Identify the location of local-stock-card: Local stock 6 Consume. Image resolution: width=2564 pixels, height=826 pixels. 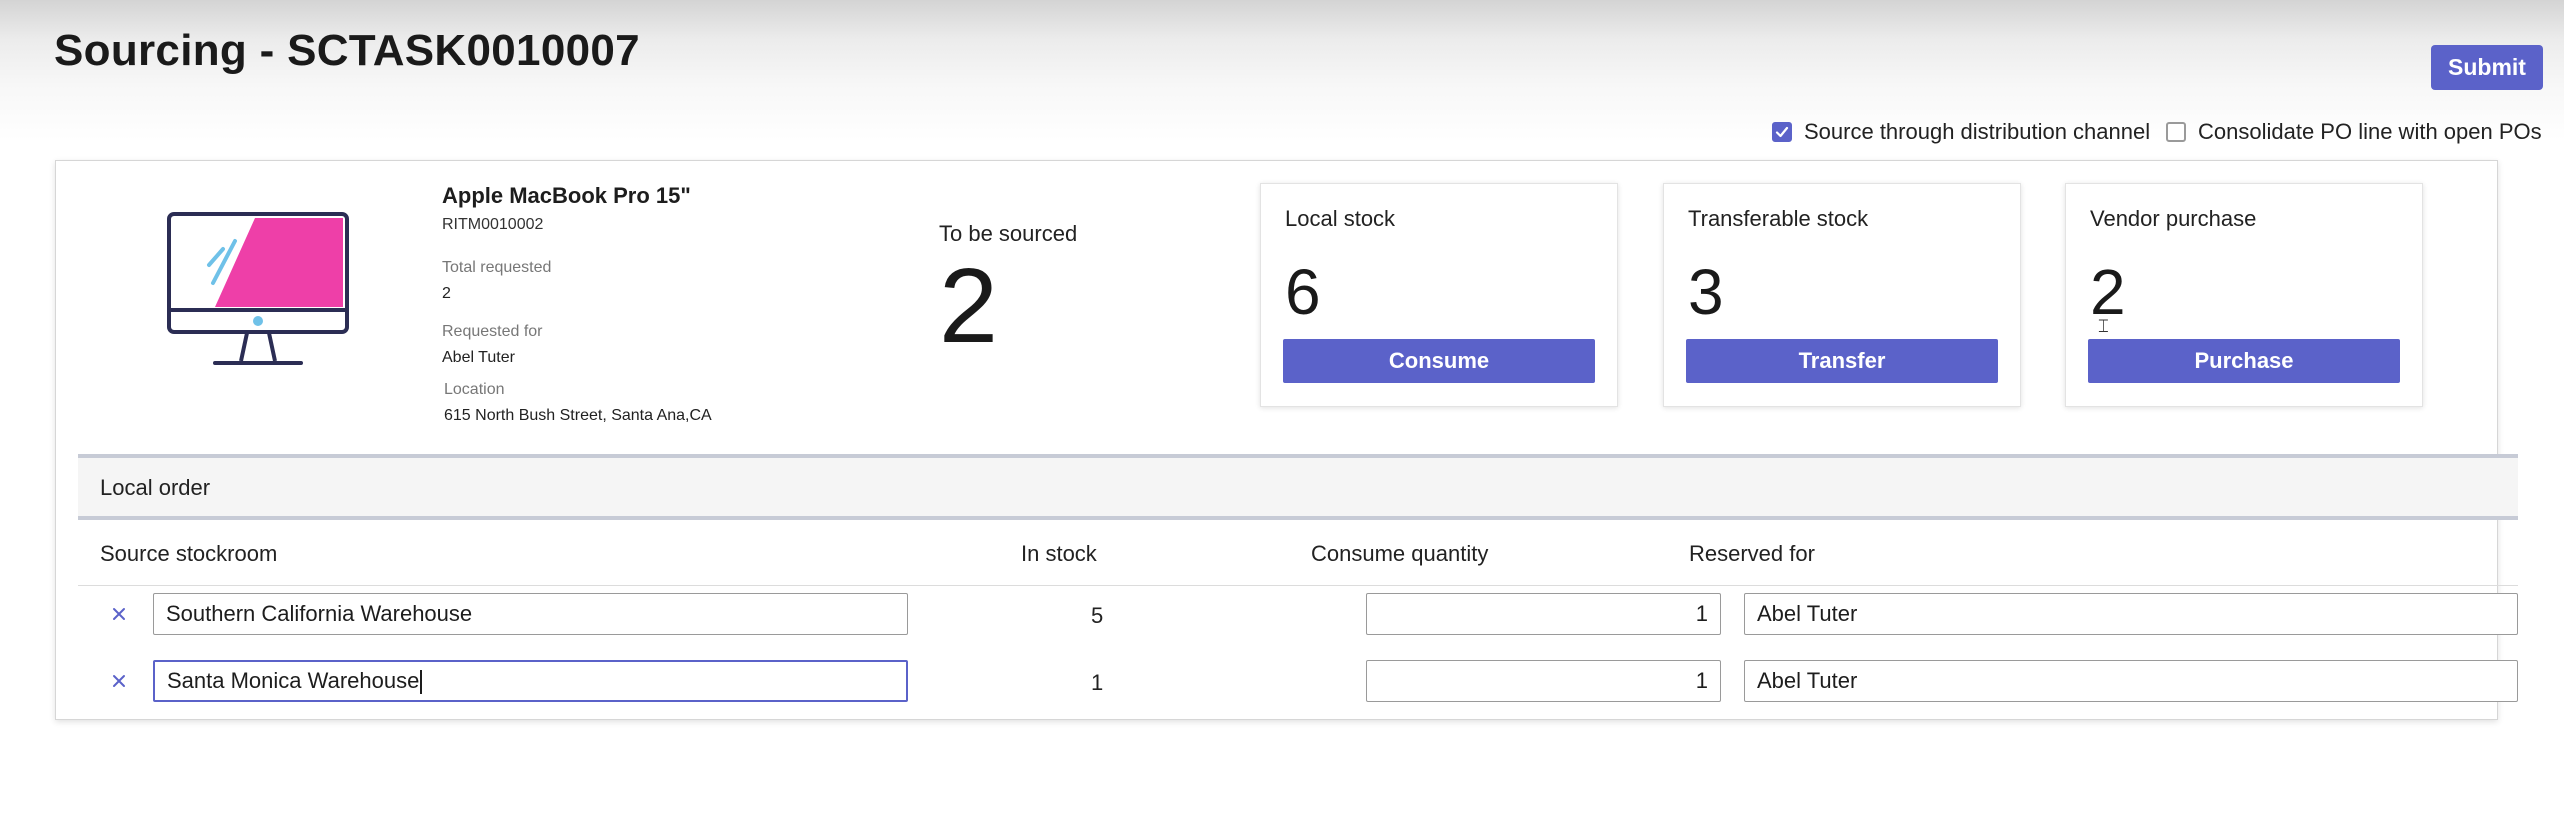
(1439, 295).